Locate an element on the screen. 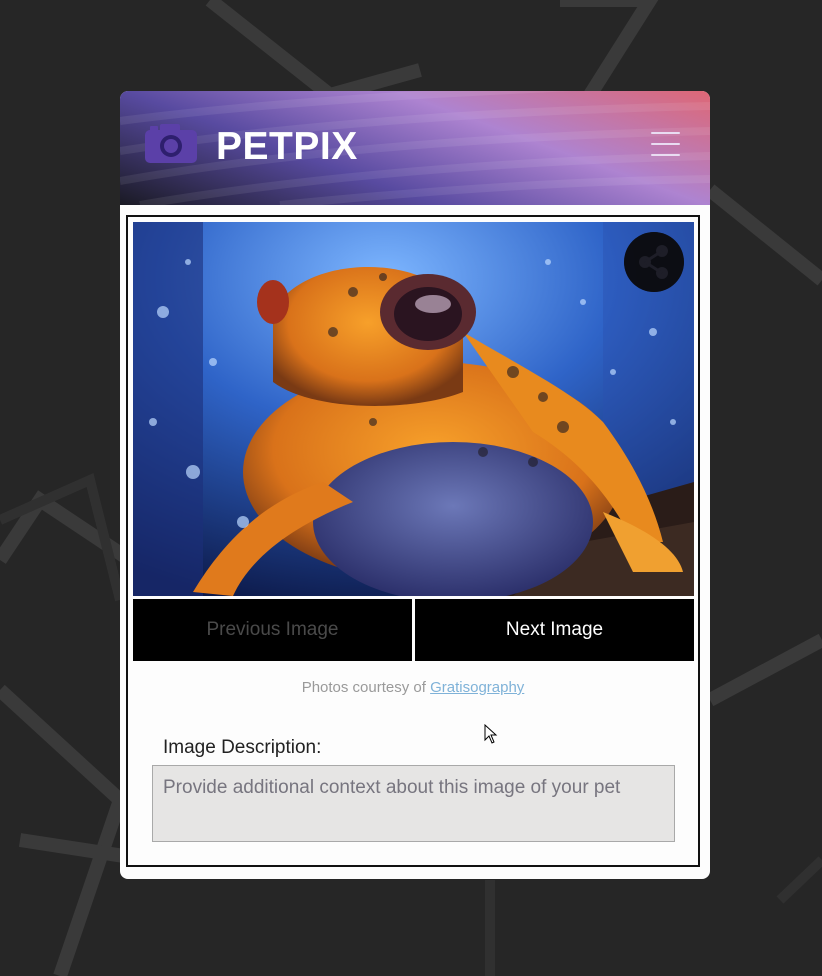 The image size is (822, 976). mouse-cursor-icon is located at coordinates (491, 734).